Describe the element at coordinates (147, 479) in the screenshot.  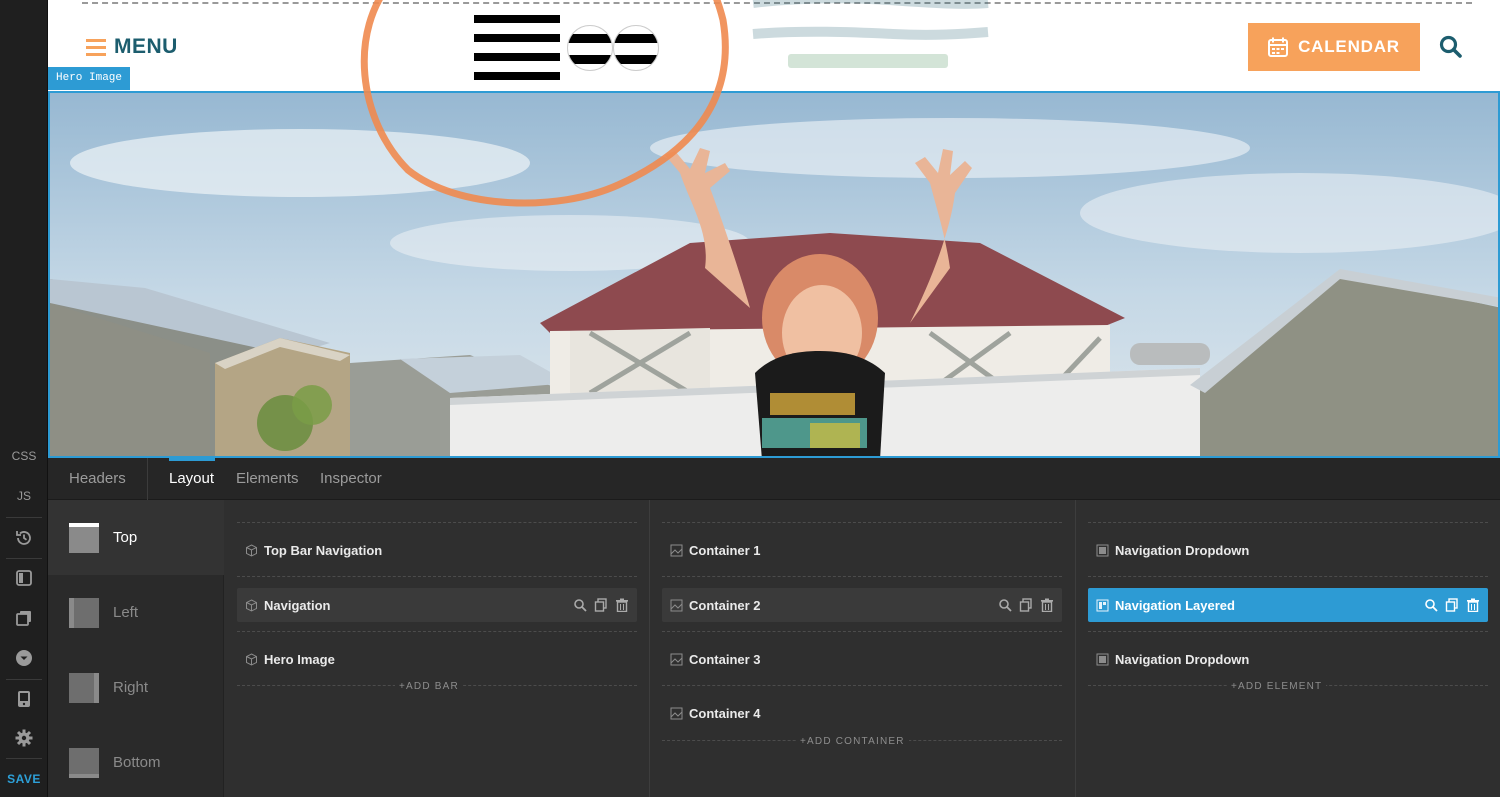
I see `tab-divider` at that location.